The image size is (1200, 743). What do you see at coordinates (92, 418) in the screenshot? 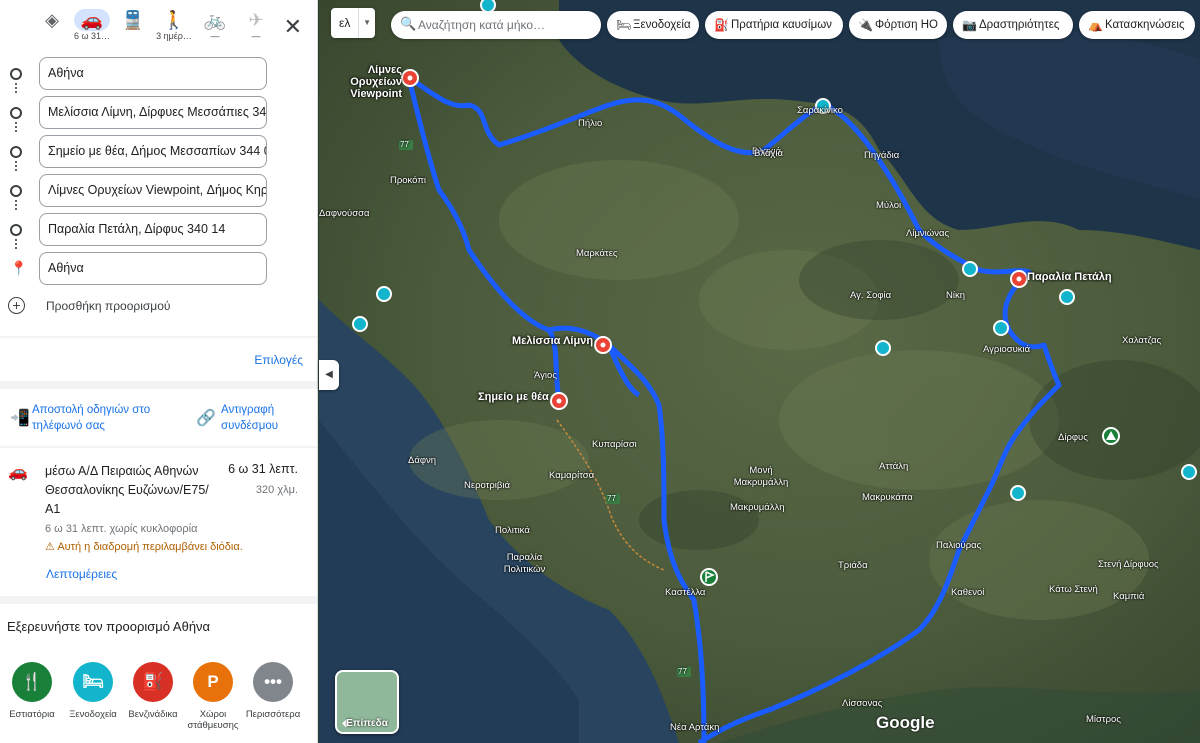
I see `send-to-phone-link: Αποστολή οδηγιών στο τηλέφωνό σας` at bounding box center [92, 418].